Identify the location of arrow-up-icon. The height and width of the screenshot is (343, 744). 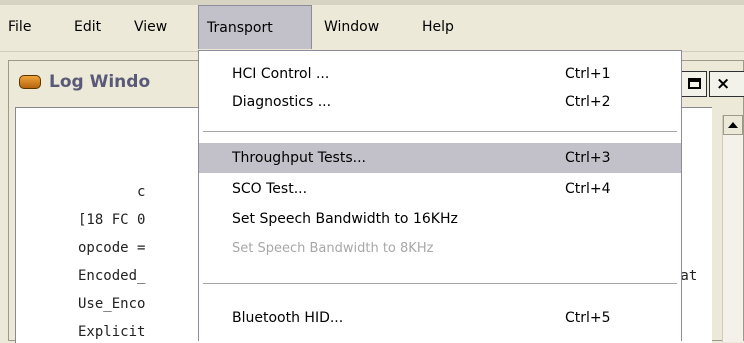
(733, 125).